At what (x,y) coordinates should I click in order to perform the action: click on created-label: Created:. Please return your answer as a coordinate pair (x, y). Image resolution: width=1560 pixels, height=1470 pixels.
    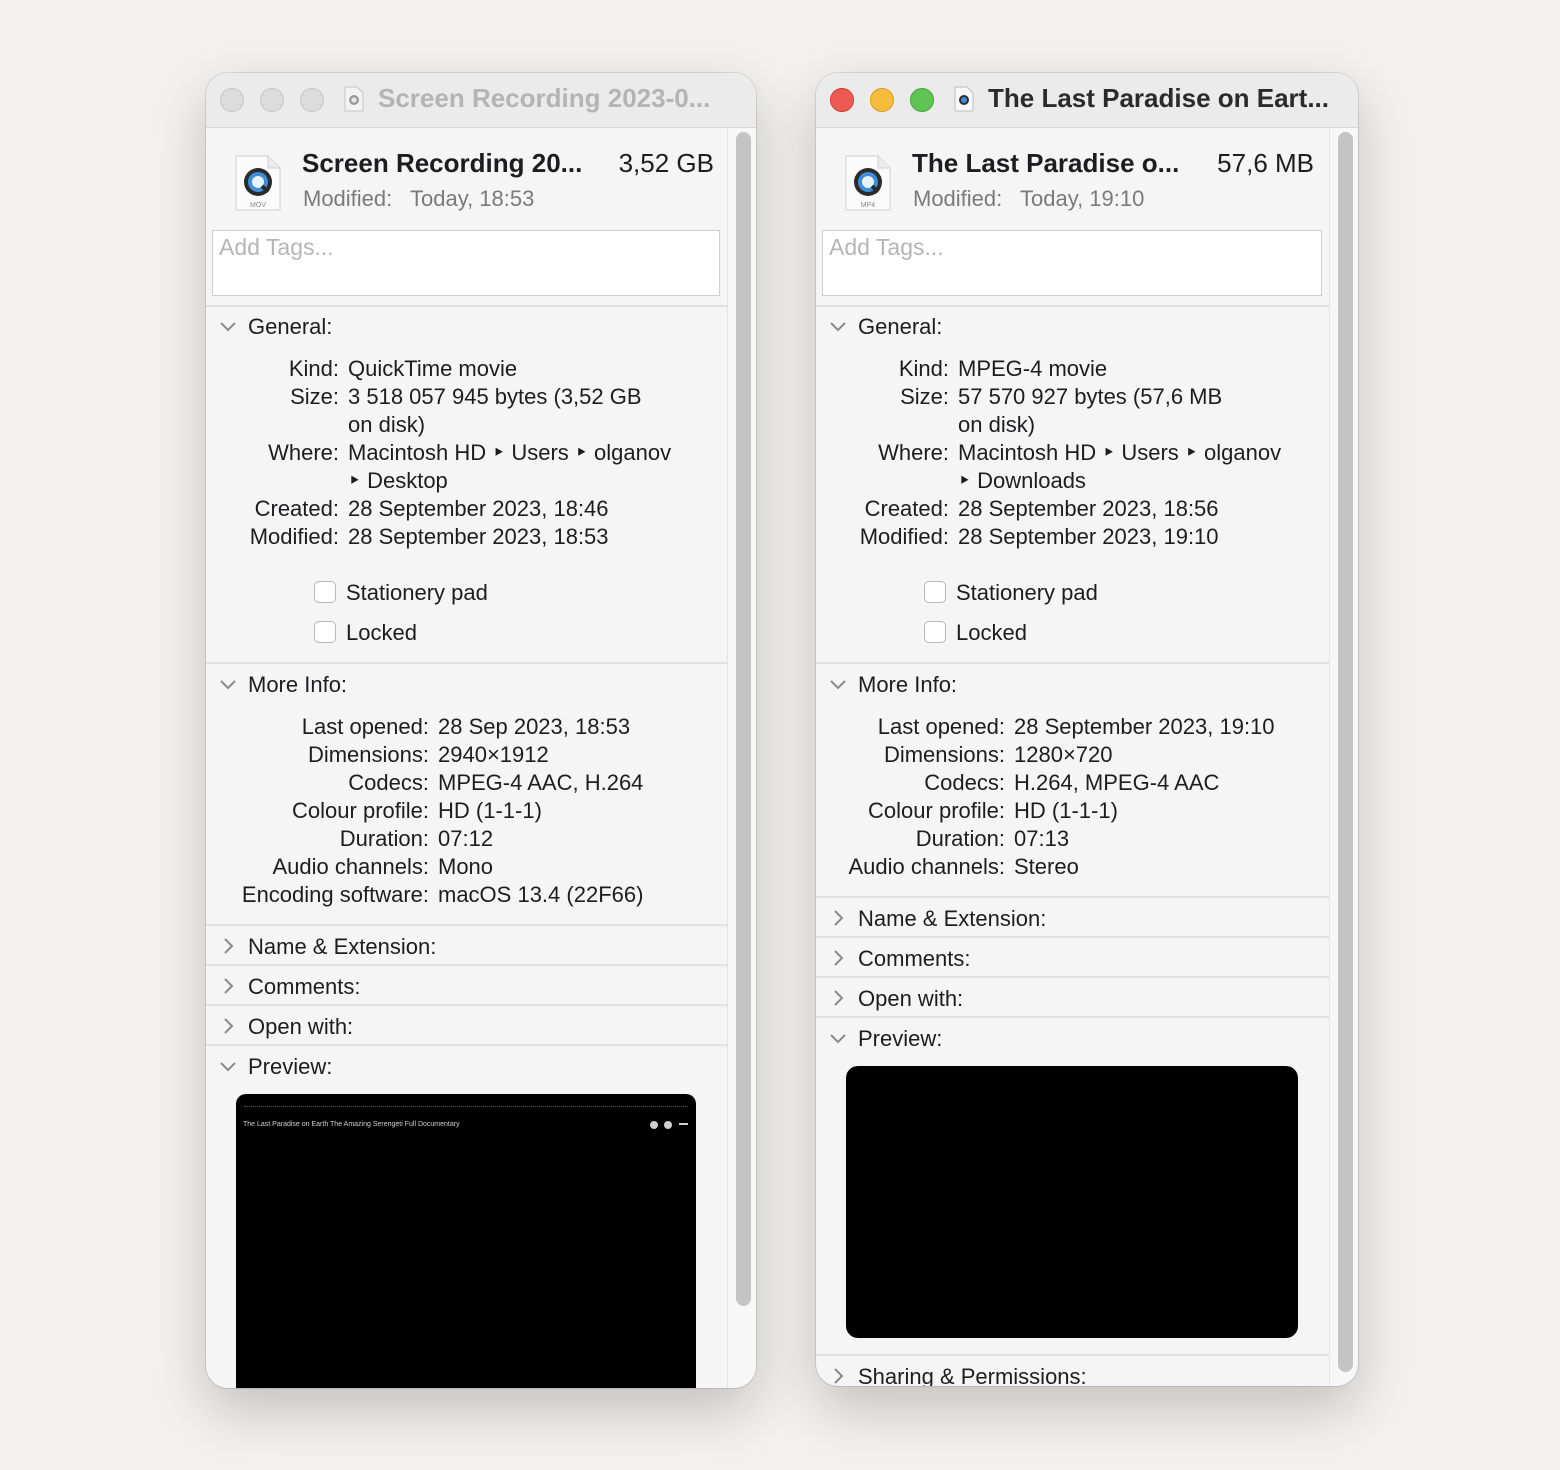
    Looking at the image, I should click on (296, 508).